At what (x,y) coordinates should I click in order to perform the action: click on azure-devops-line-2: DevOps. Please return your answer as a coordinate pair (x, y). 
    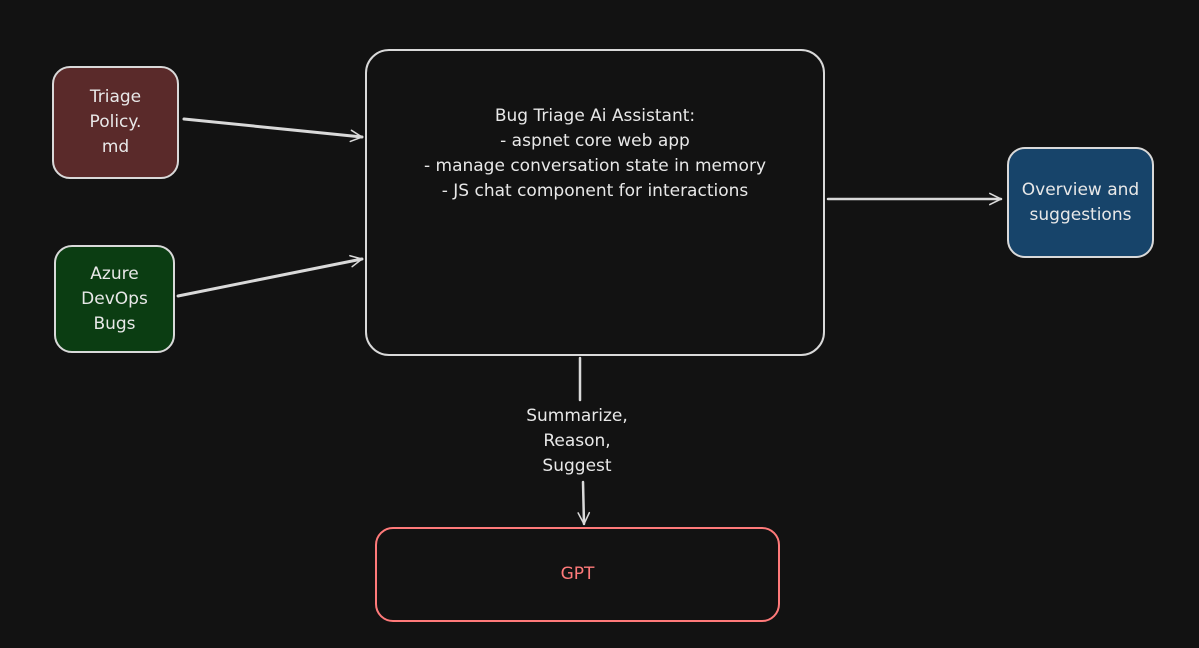
    Looking at the image, I should click on (114, 298).